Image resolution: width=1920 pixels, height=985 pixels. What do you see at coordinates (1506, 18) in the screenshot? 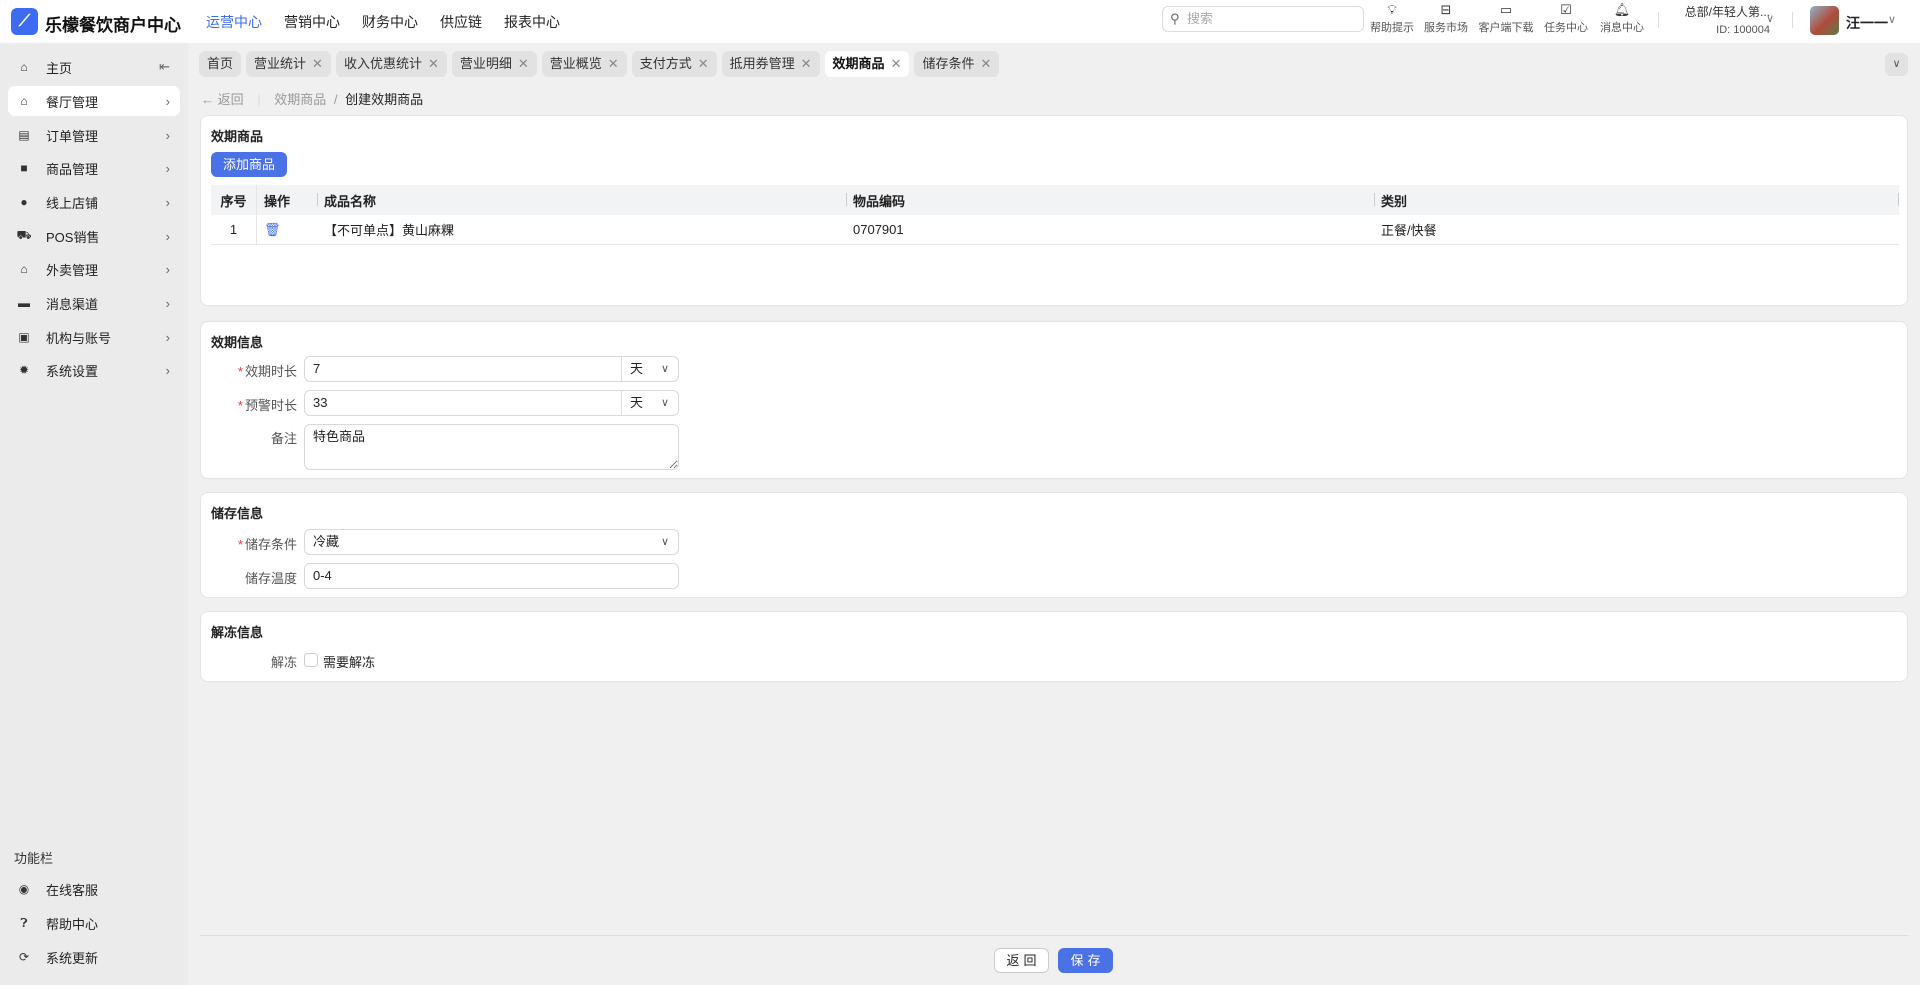
I see `client-download-button: ▭ 客户端下载` at bounding box center [1506, 18].